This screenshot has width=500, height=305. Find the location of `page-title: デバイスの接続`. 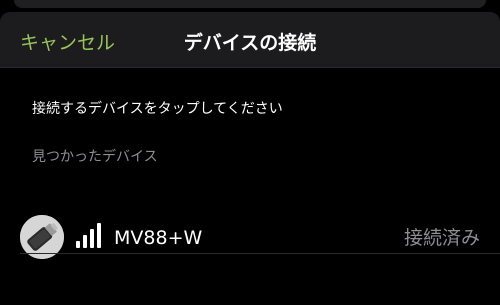

page-title: デバイスの接続 is located at coordinates (250, 43).